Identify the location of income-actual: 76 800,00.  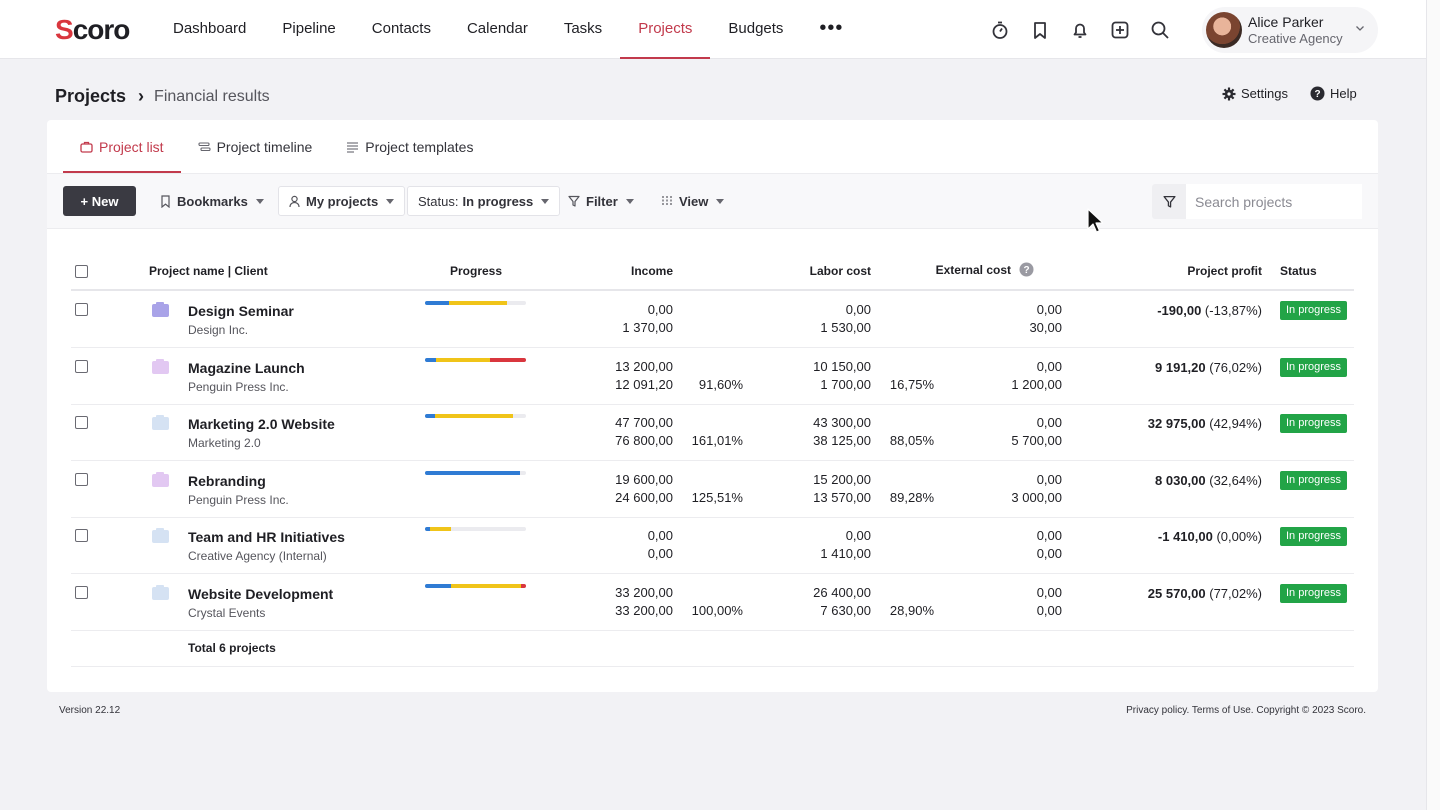
(644, 441).